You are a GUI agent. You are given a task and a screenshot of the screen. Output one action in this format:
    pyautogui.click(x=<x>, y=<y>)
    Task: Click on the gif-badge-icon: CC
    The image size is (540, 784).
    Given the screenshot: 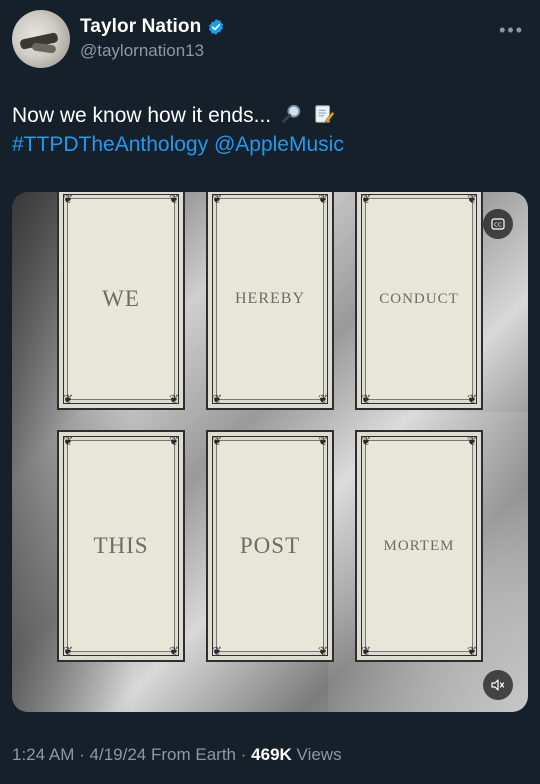 What is the action you would take?
    pyautogui.click(x=498, y=224)
    